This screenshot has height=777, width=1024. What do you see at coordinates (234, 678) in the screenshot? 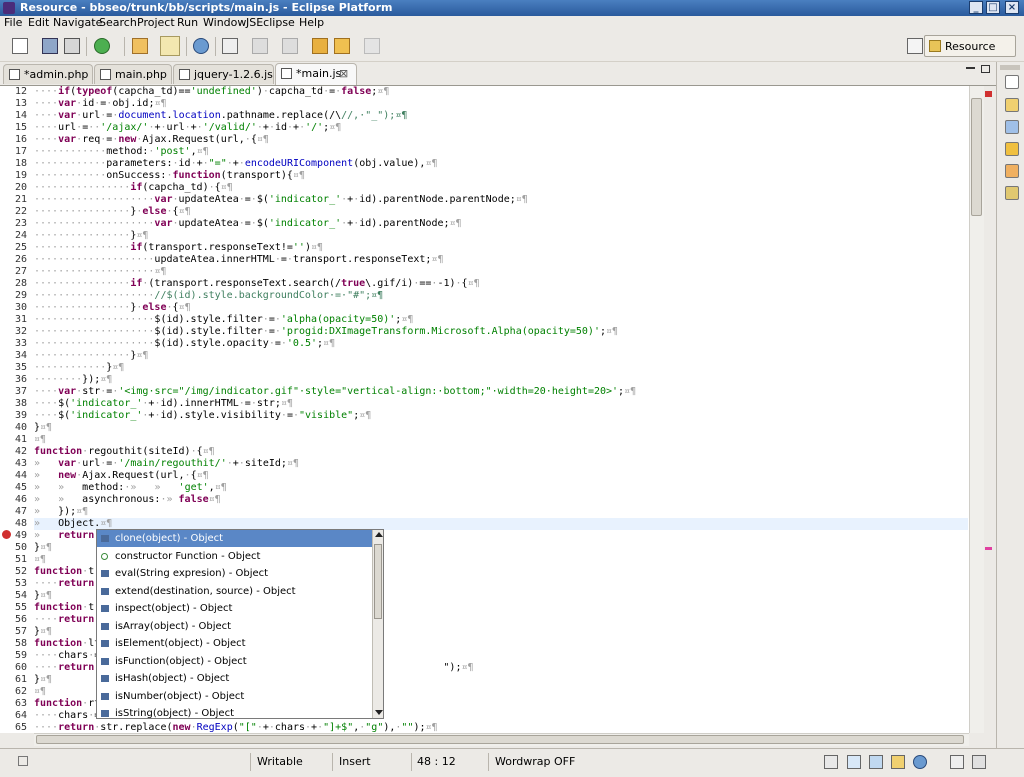
I see `content-assist-item: isHash(object) - Object` at bounding box center [234, 678].